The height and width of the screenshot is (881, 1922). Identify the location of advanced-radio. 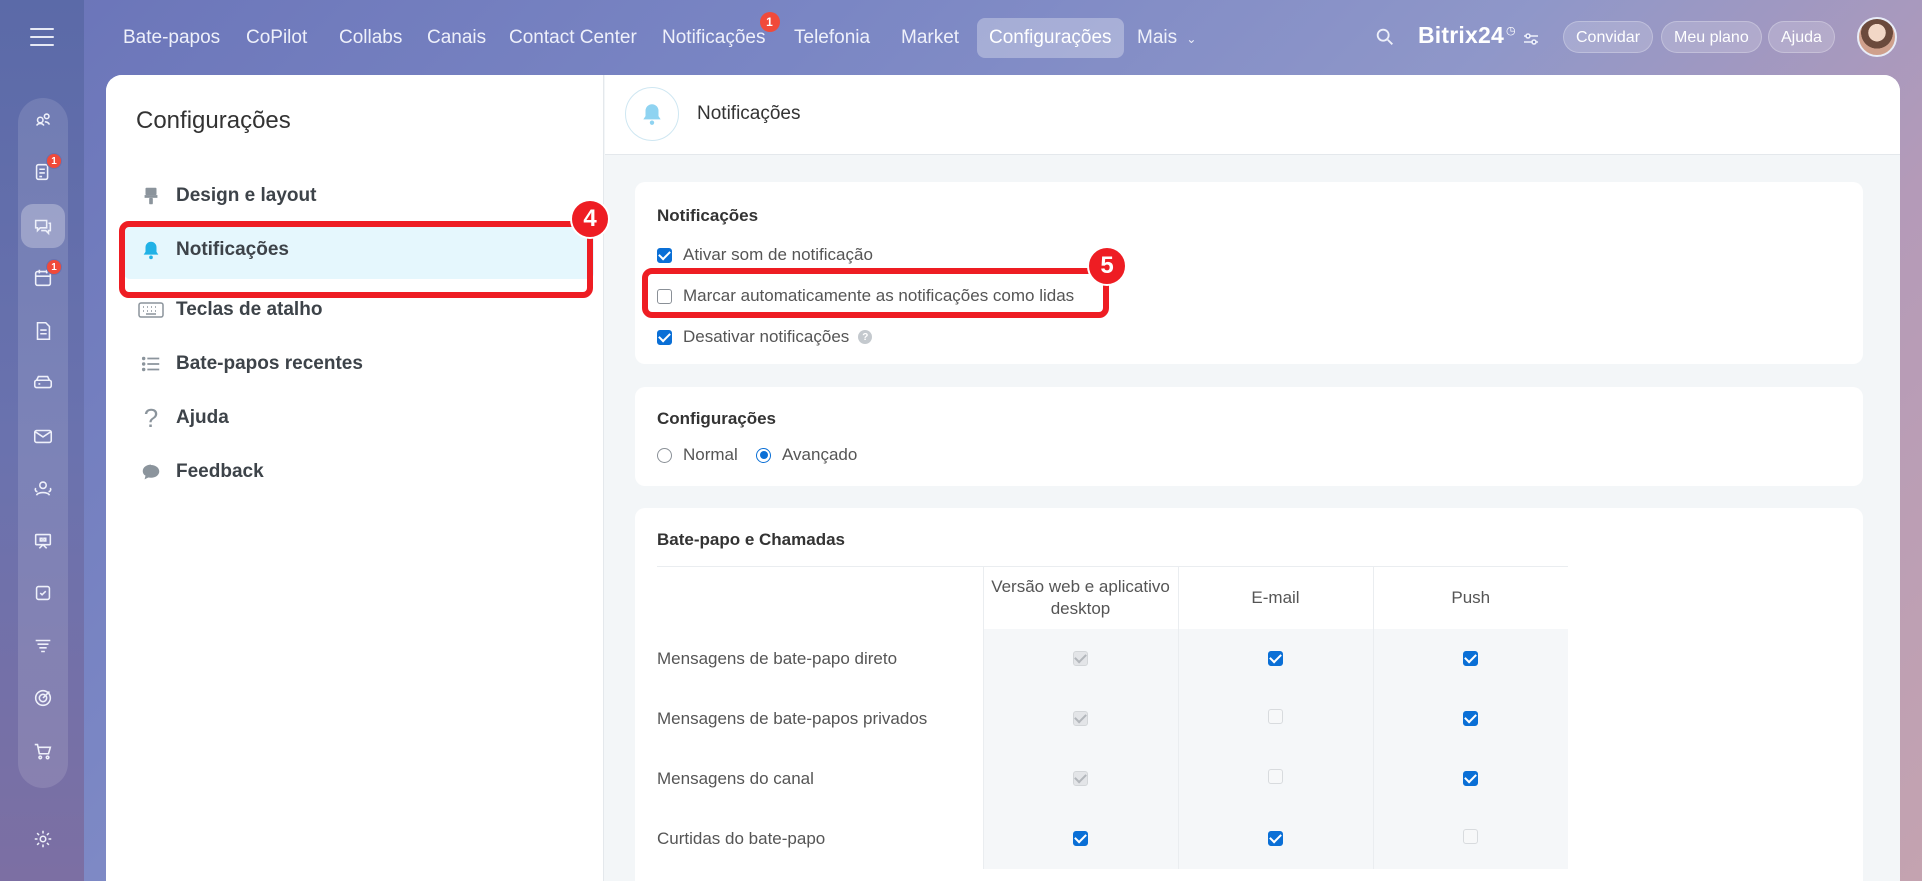
(763, 455).